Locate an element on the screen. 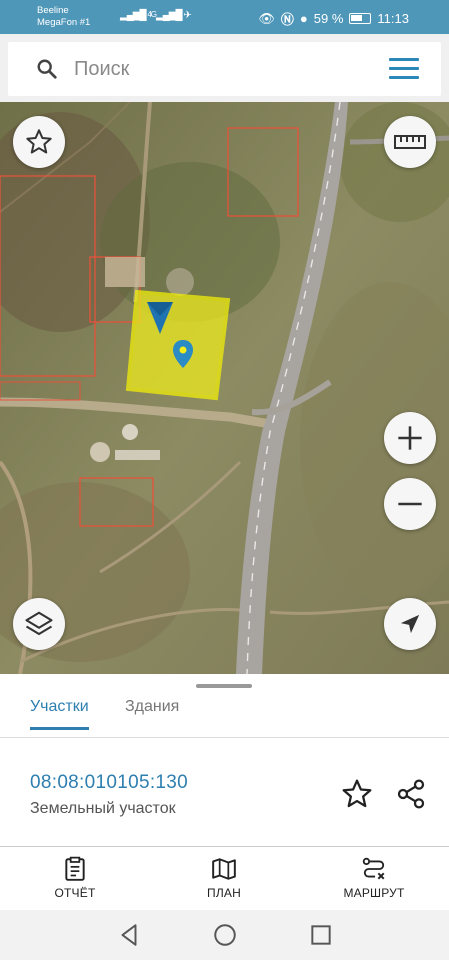  parcel-type: Земельный участок is located at coordinates (103, 808).